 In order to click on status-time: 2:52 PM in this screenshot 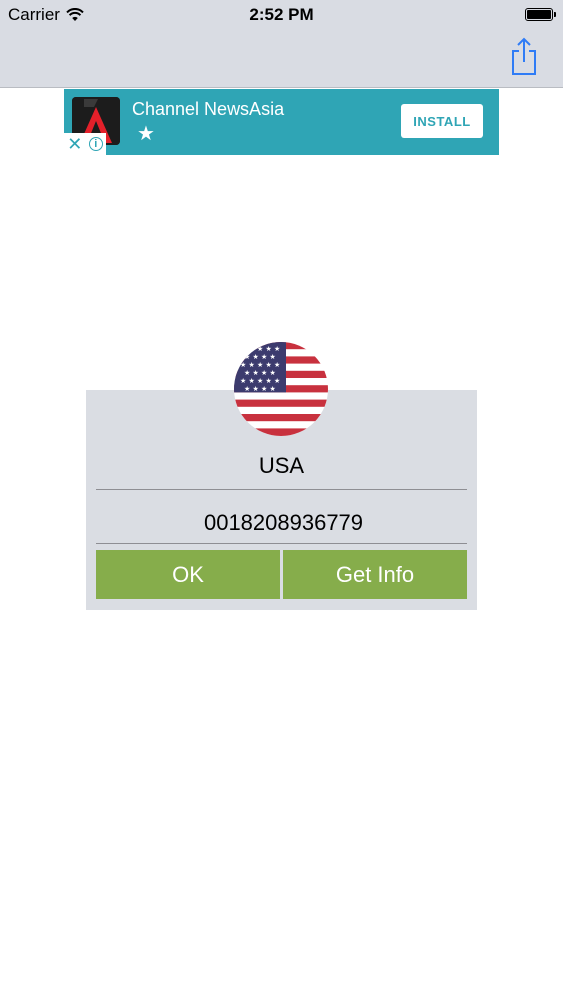, I will do `click(281, 14)`.